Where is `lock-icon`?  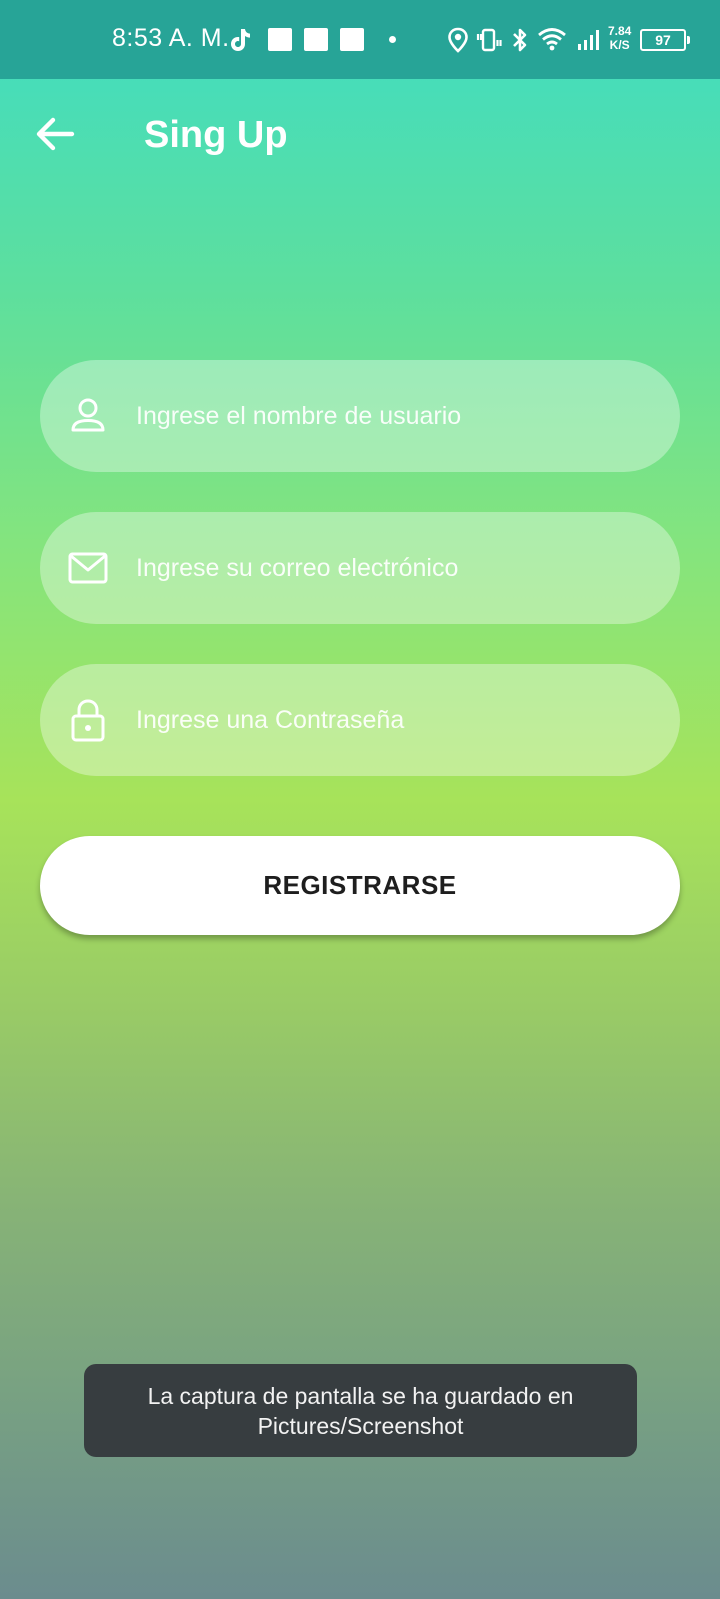 lock-icon is located at coordinates (88, 720).